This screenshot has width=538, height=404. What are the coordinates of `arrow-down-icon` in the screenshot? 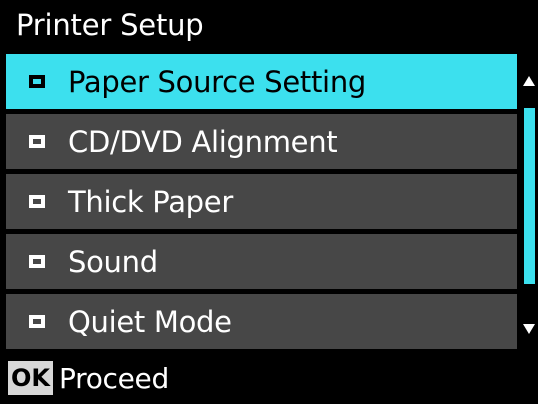 It's located at (529, 329).